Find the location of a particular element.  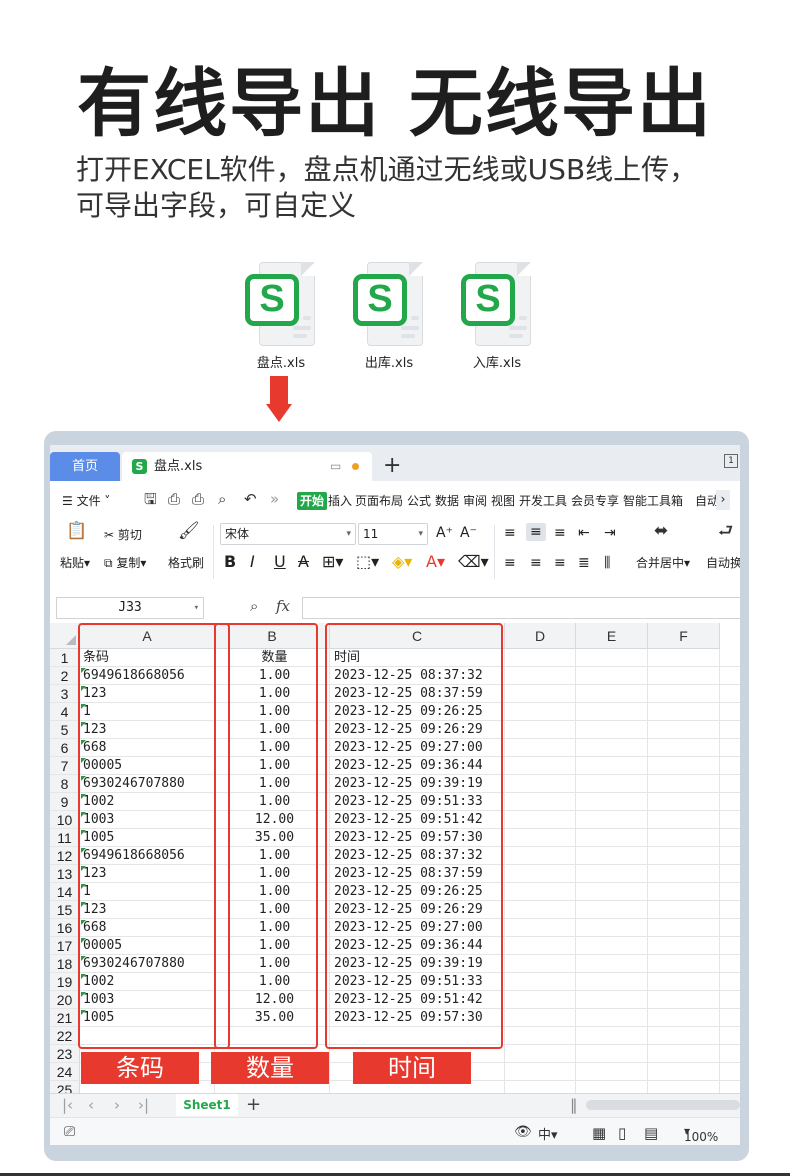

row-header: 23 is located at coordinates (65, 1054).